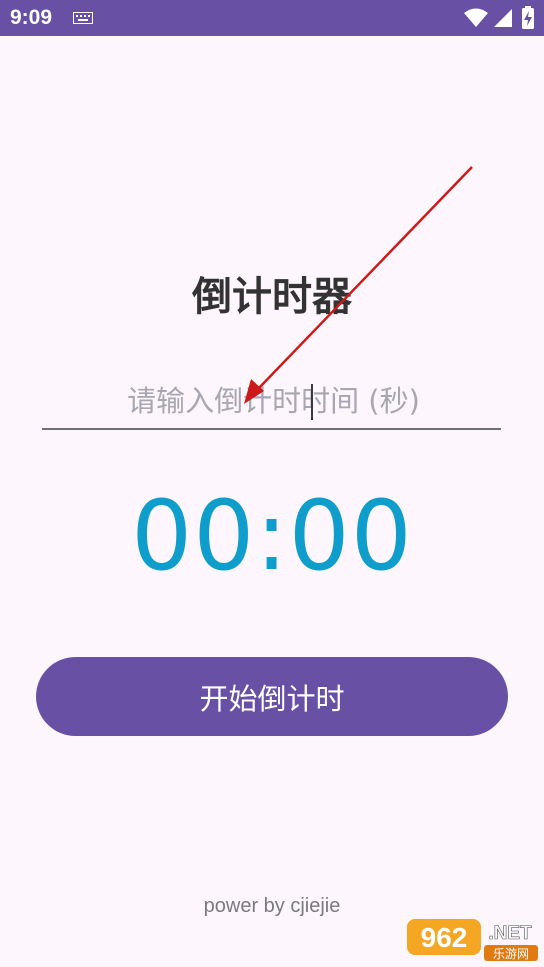 The height and width of the screenshot is (967, 544). Describe the element at coordinates (83, 18) in the screenshot. I see `keyboard-icon` at that location.